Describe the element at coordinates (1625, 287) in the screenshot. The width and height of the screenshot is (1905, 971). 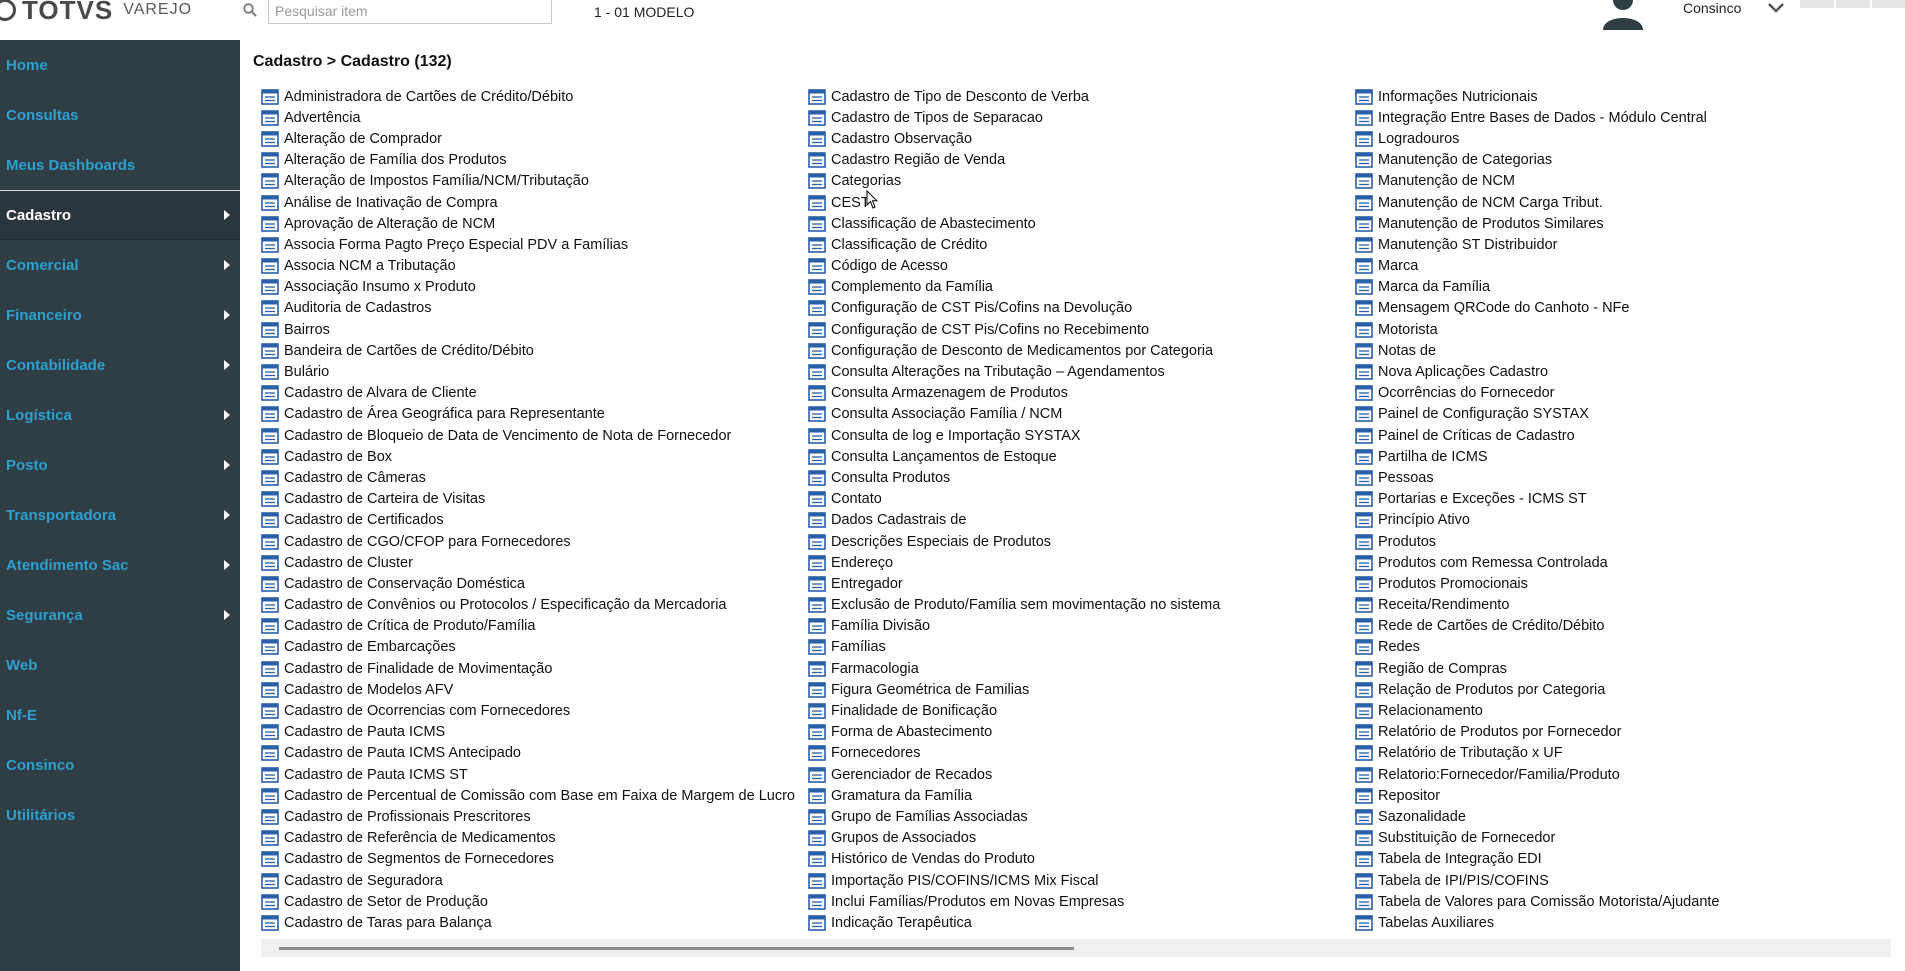
I see `menu-item: Marca da Família` at that location.